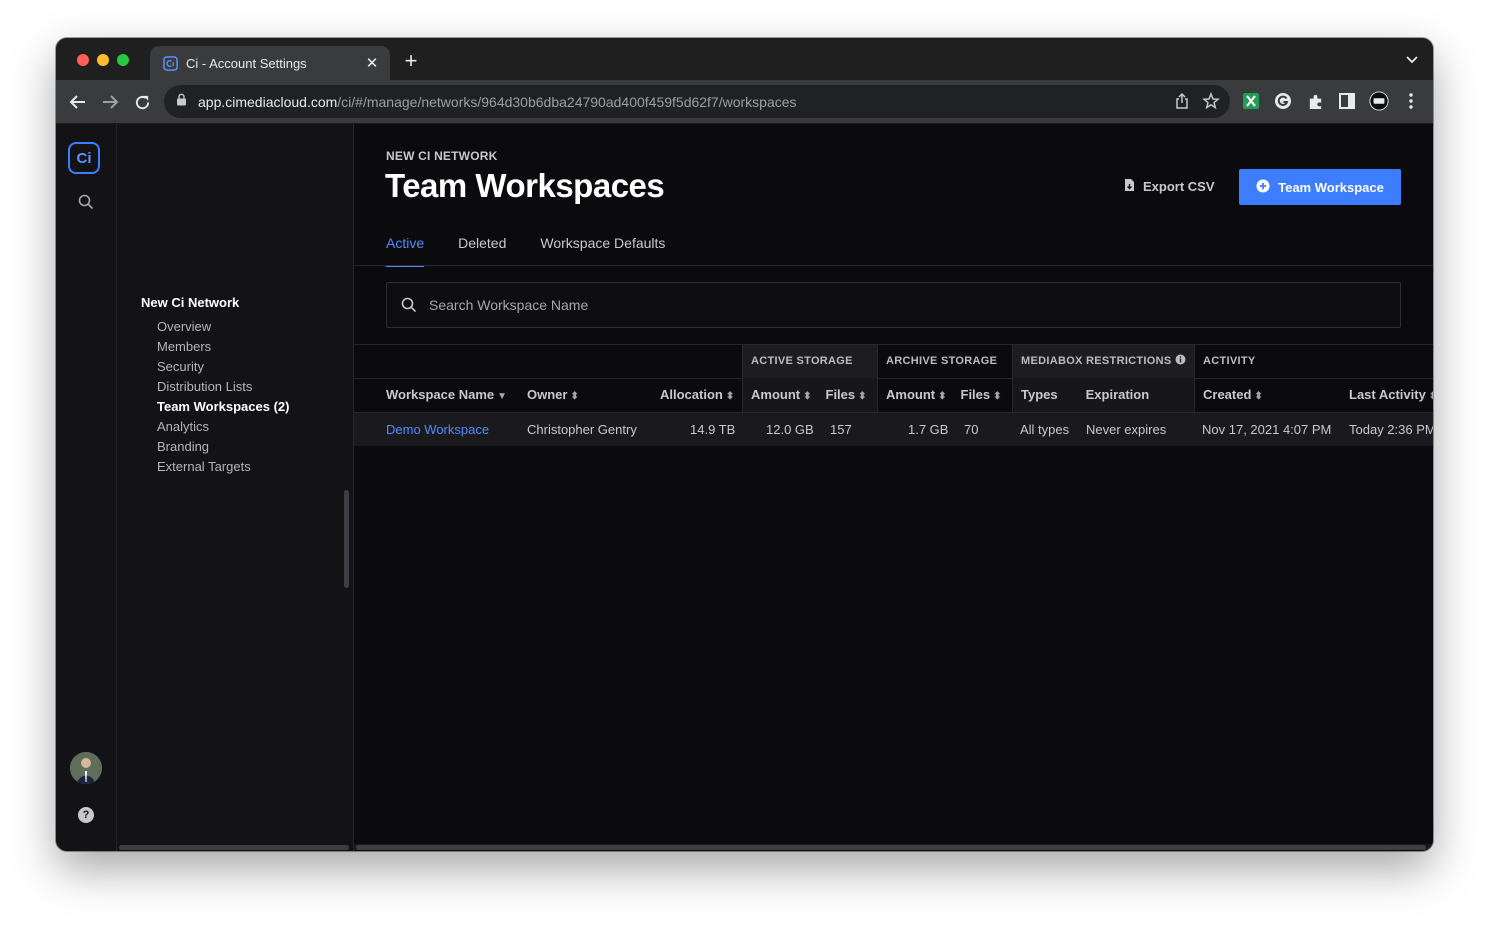 This screenshot has height=925, width=1489. Describe the element at coordinates (86, 768) in the screenshot. I see `user-avatar` at that location.